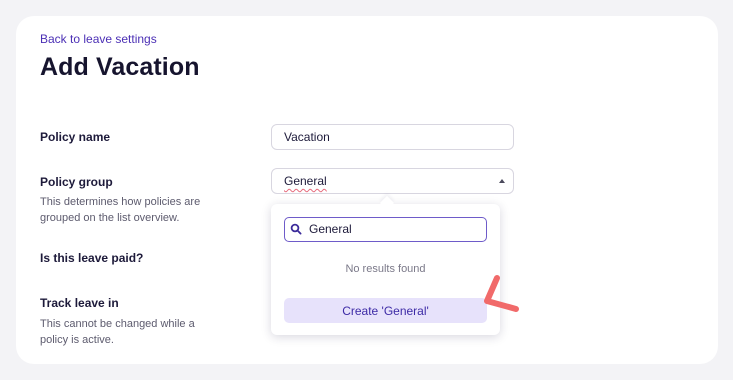 The image size is (733, 380). What do you see at coordinates (392, 137) in the screenshot?
I see `policy-name-input` at bounding box center [392, 137].